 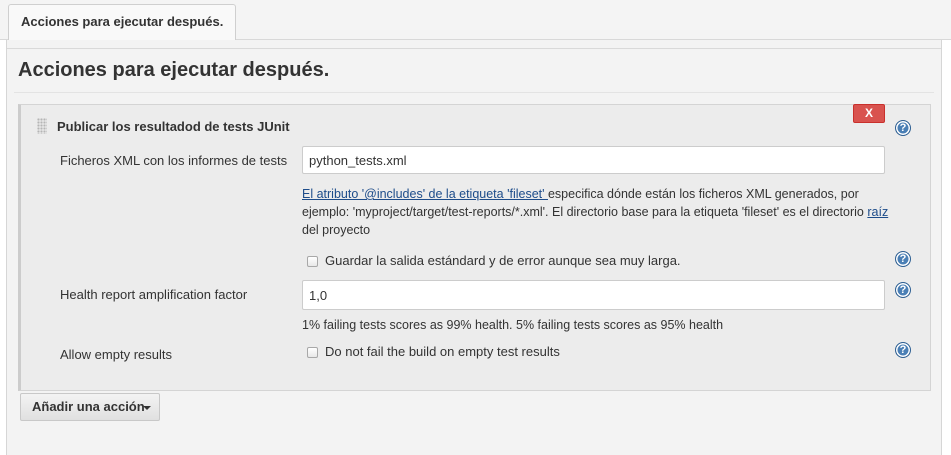 I want to click on xml-files-label: Ficheros XML con los informes de tests, so click(x=174, y=160).